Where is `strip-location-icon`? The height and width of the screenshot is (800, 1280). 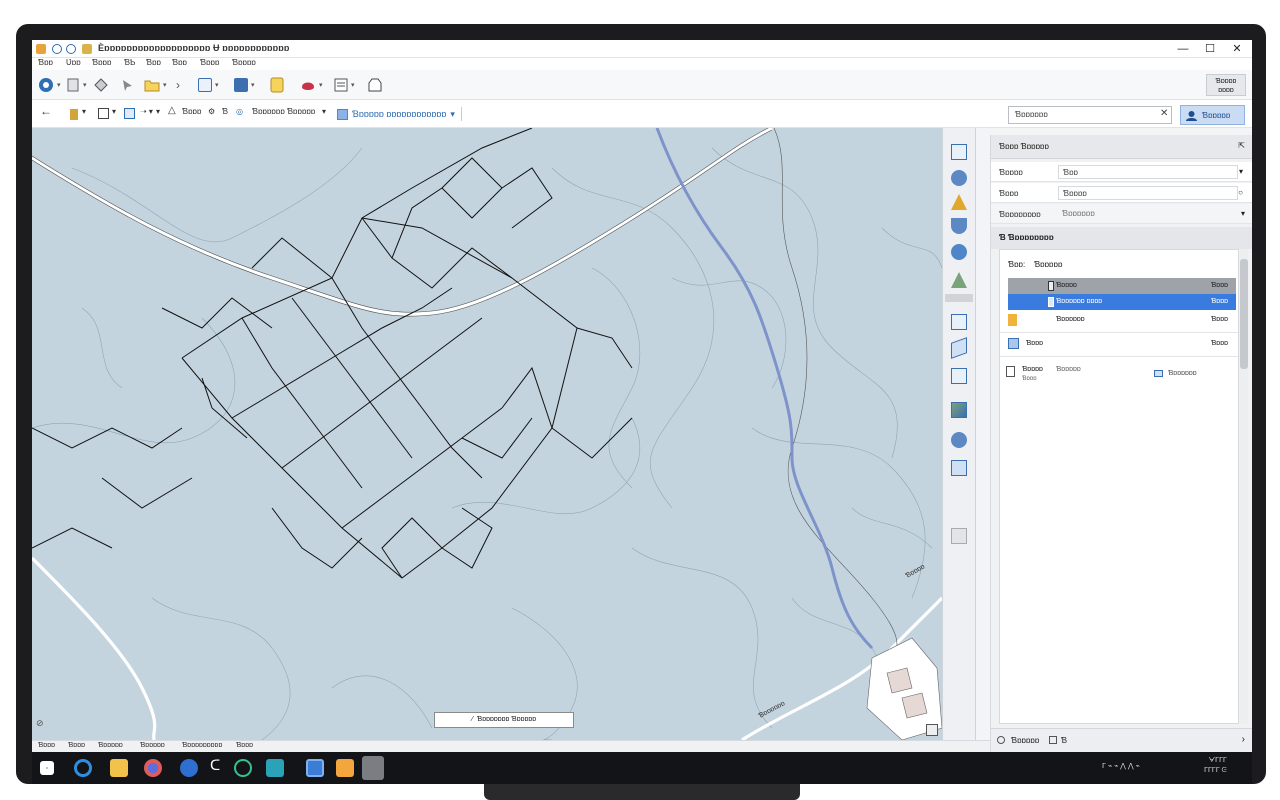
strip-location-icon is located at coordinates (959, 252).